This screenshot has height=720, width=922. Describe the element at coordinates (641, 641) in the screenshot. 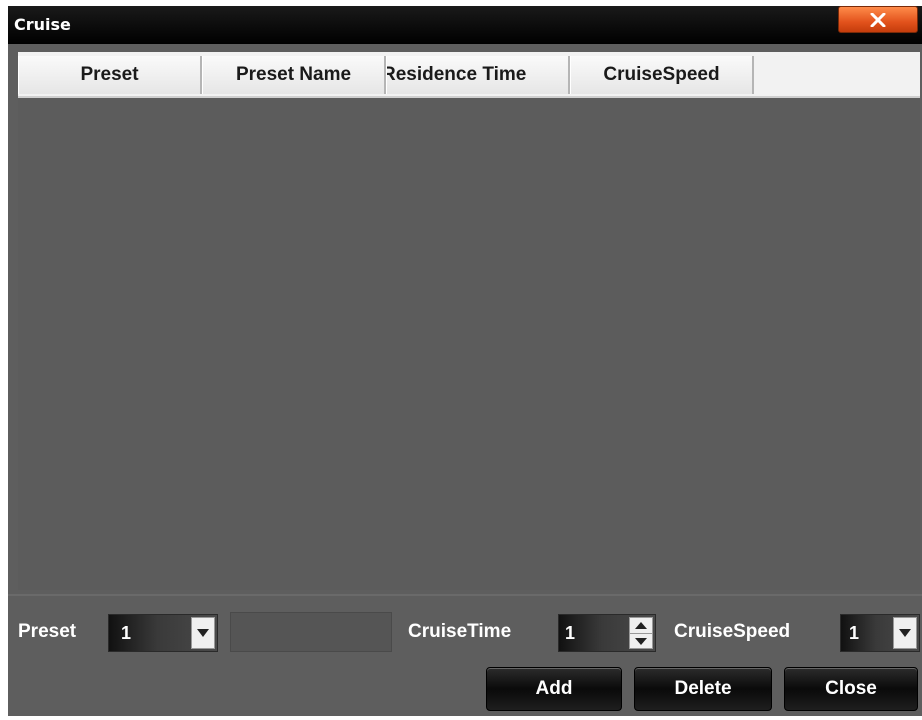

I see `spin-down-icon` at that location.